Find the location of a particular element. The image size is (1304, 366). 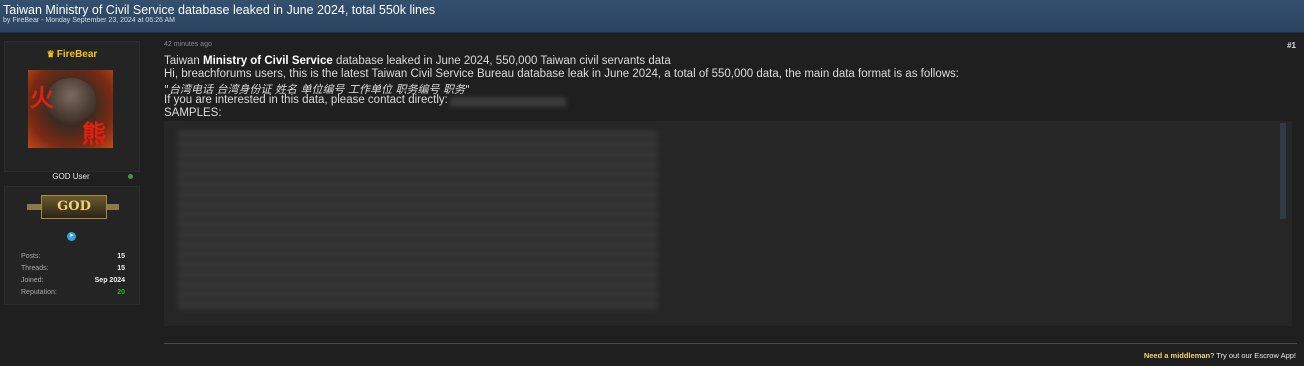

online-status-icon is located at coordinates (130, 176).